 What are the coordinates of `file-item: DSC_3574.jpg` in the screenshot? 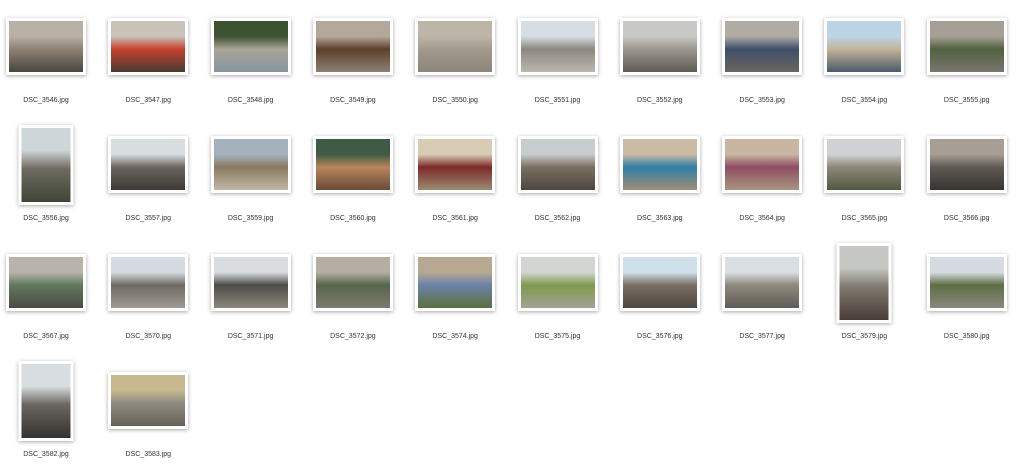 It's located at (455, 299).